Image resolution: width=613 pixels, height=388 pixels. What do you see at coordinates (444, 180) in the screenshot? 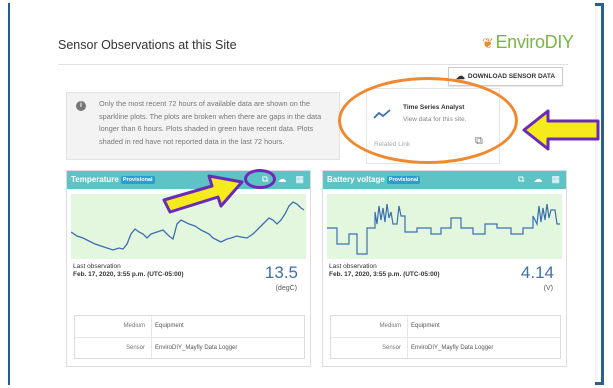
I see `card-header: Battery voltage Provisional ⧉ ☁ ▦` at bounding box center [444, 180].